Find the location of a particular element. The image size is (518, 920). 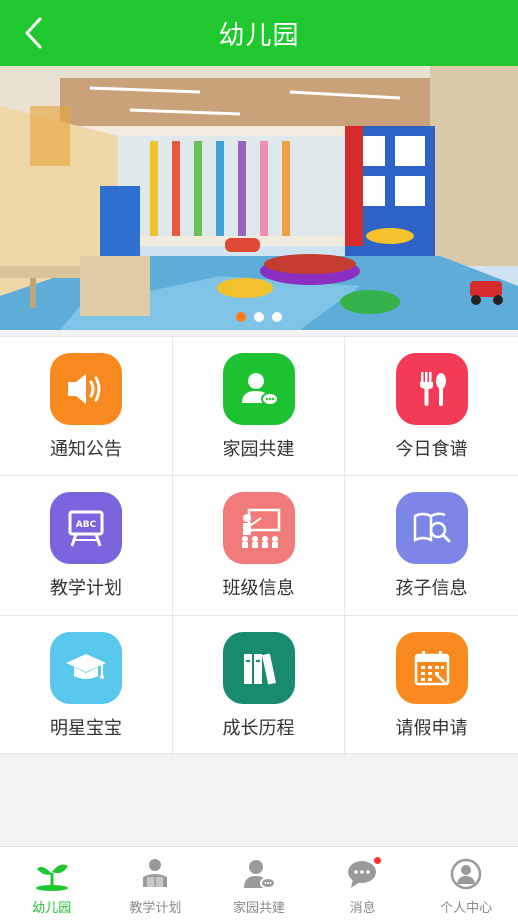

message-icon is located at coordinates (363, 874).